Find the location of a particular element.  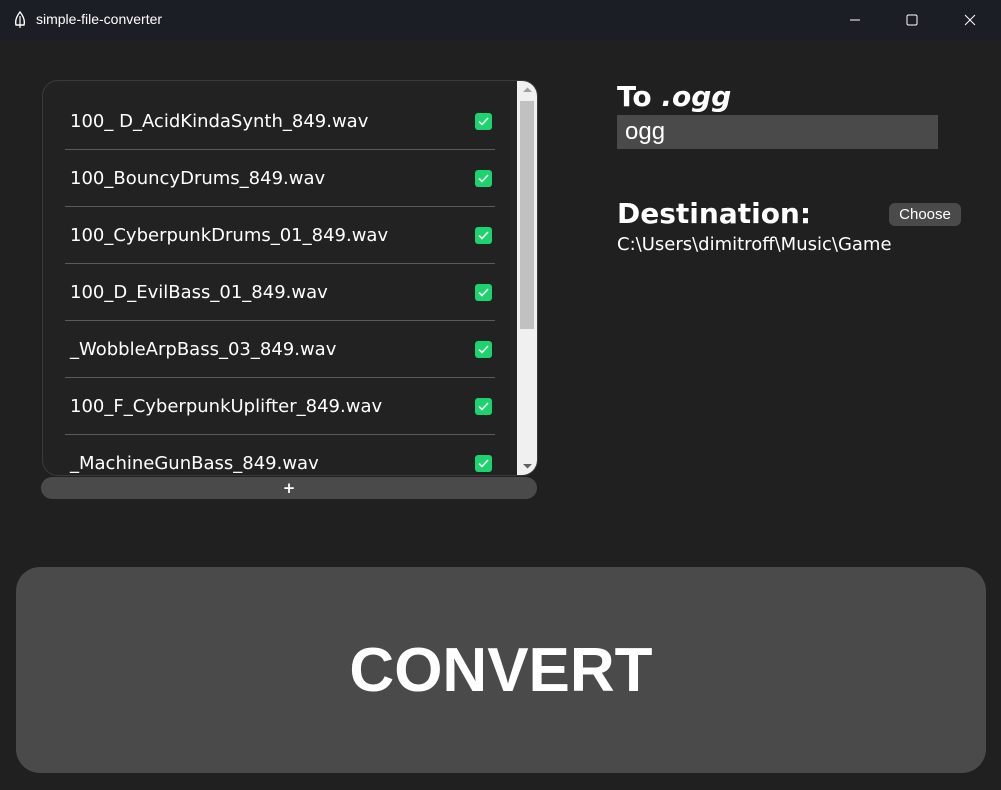

file-name: 100_D_EvilBass_01_849.wav is located at coordinates (199, 292).